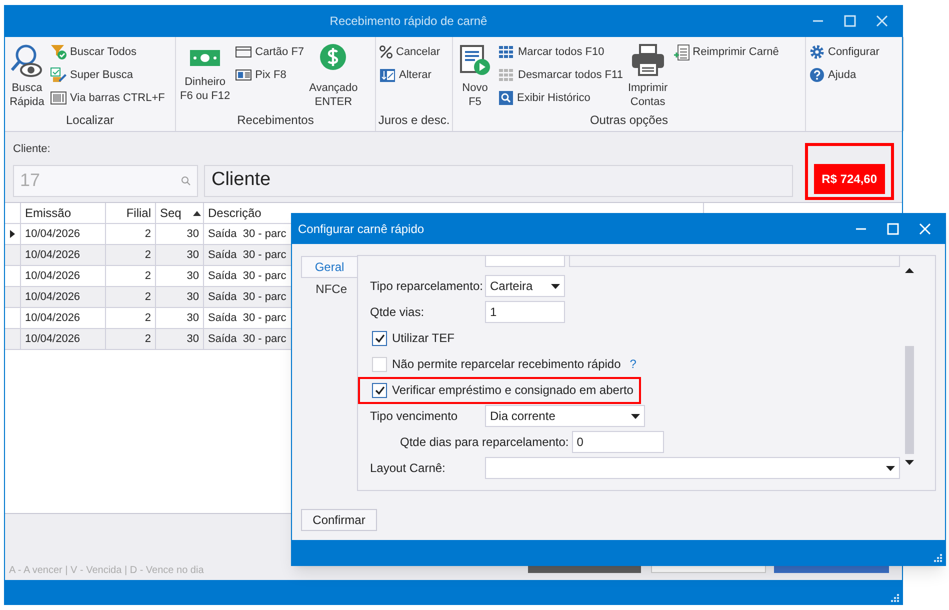 Image resolution: width=949 pixels, height=610 pixels. What do you see at coordinates (423, 338) in the screenshot?
I see `checkbox-label: Utilizar TEF` at bounding box center [423, 338].